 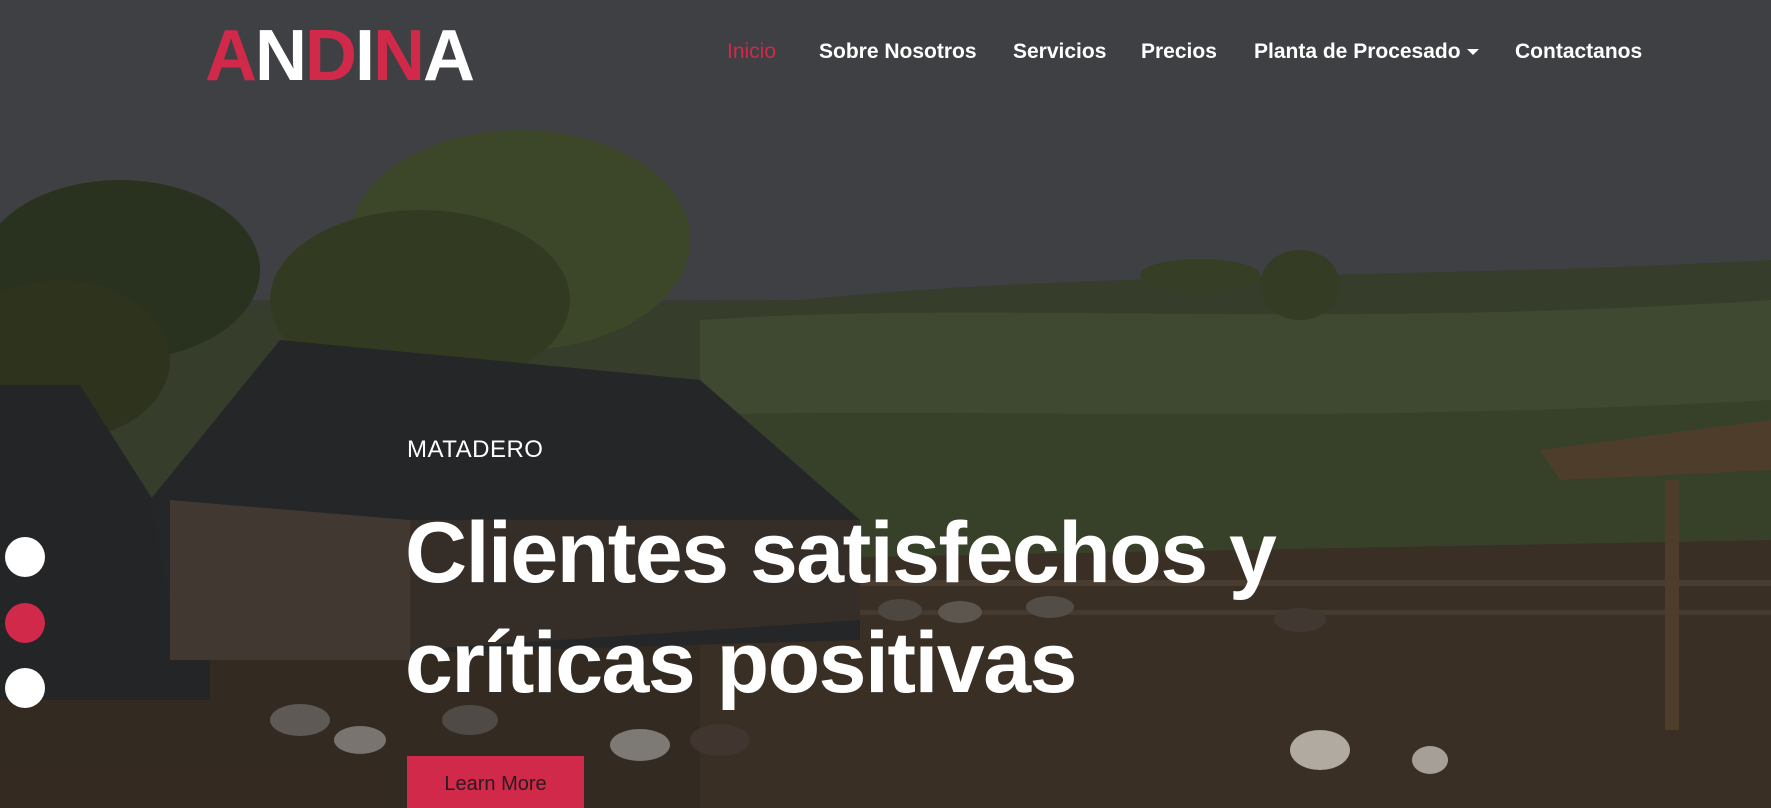 I want to click on learn-more-button: Learn More, so click(x=495, y=782).